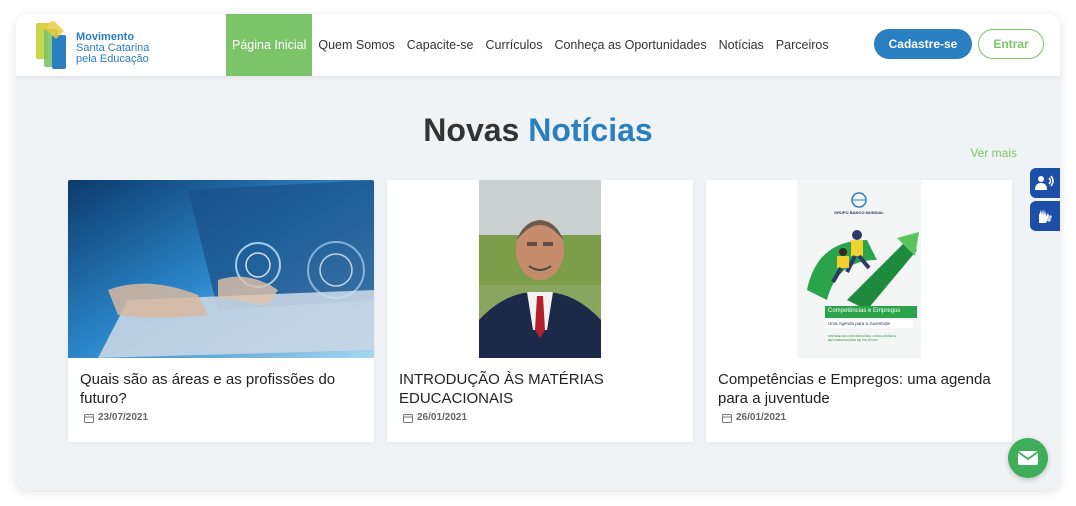 Image resolution: width=1076 pixels, height=506 pixels. I want to click on section-title-accent: Notícias, so click(590, 130).